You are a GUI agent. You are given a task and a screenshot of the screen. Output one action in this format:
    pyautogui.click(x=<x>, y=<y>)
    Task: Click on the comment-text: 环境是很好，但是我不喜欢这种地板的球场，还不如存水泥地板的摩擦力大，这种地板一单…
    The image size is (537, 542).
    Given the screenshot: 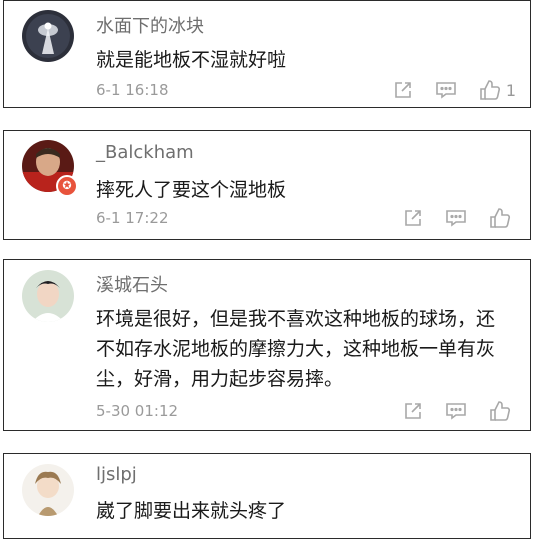 What is the action you would take?
    pyautogui.click(x=296, y=349)
    